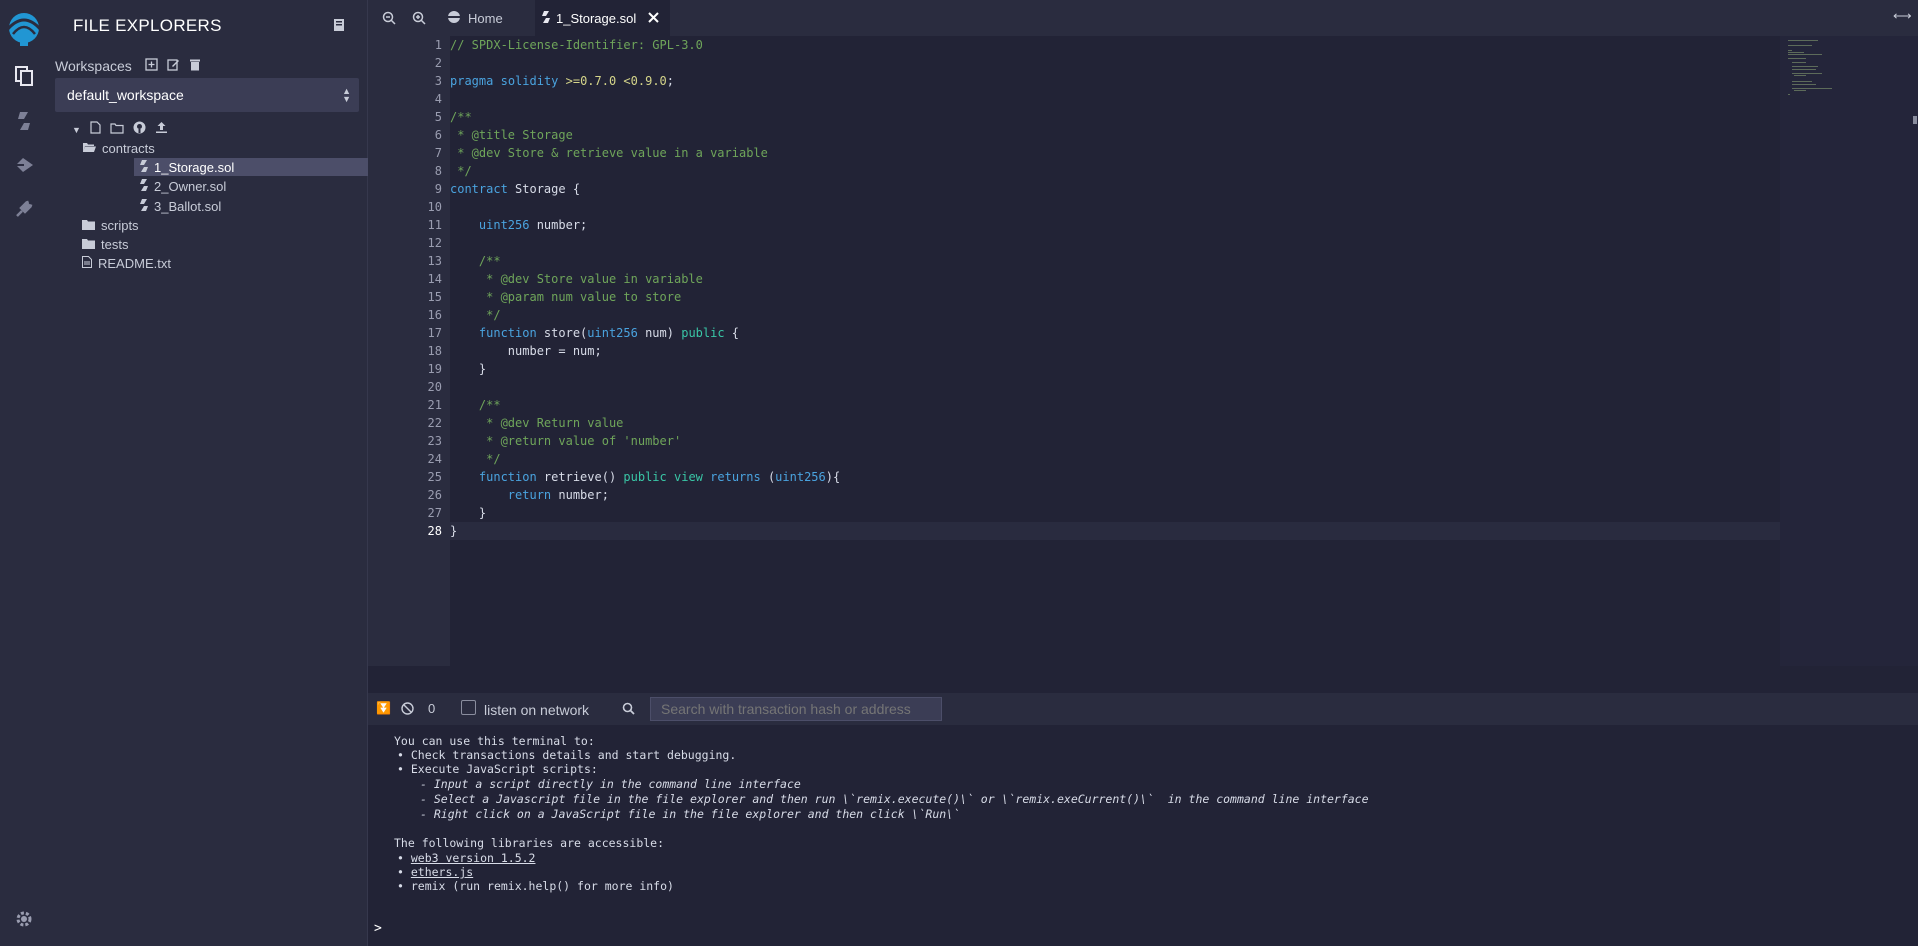 The height and width of the screenshot is (946, 1918). I want to click on workspace-actions, so click(173, 67).